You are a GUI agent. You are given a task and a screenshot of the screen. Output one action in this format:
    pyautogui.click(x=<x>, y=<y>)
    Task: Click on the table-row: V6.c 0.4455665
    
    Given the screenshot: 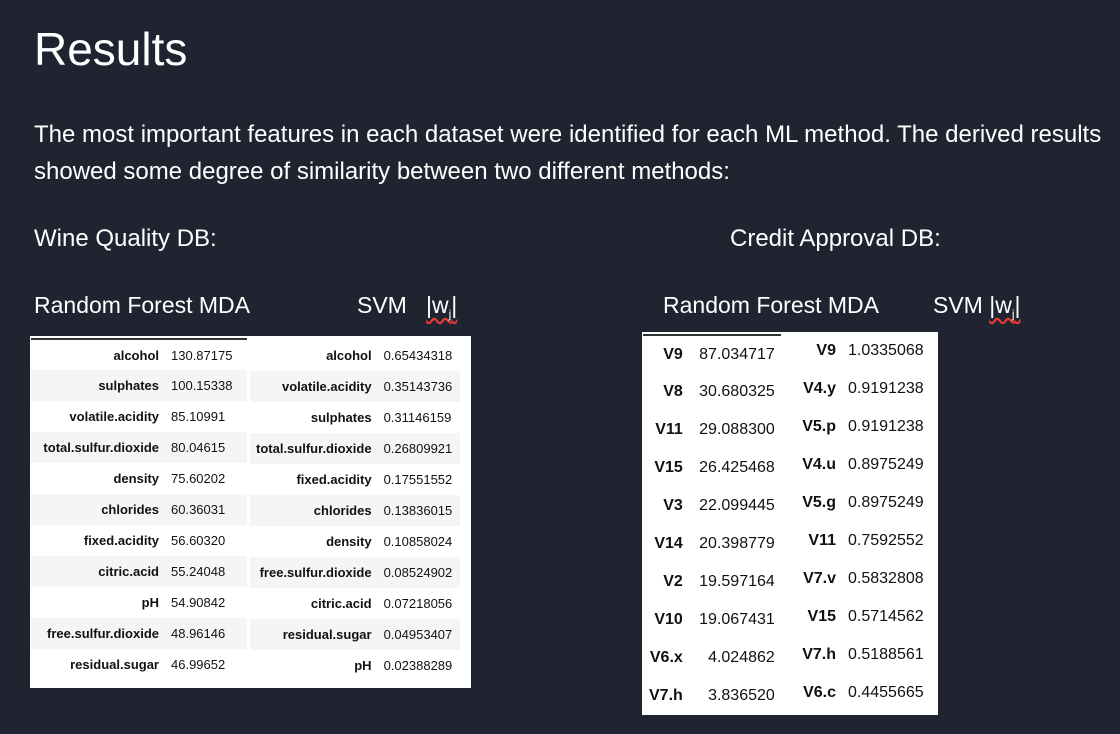 What is the action you would take?
    pyautogui.click(x=862, y=693)
    